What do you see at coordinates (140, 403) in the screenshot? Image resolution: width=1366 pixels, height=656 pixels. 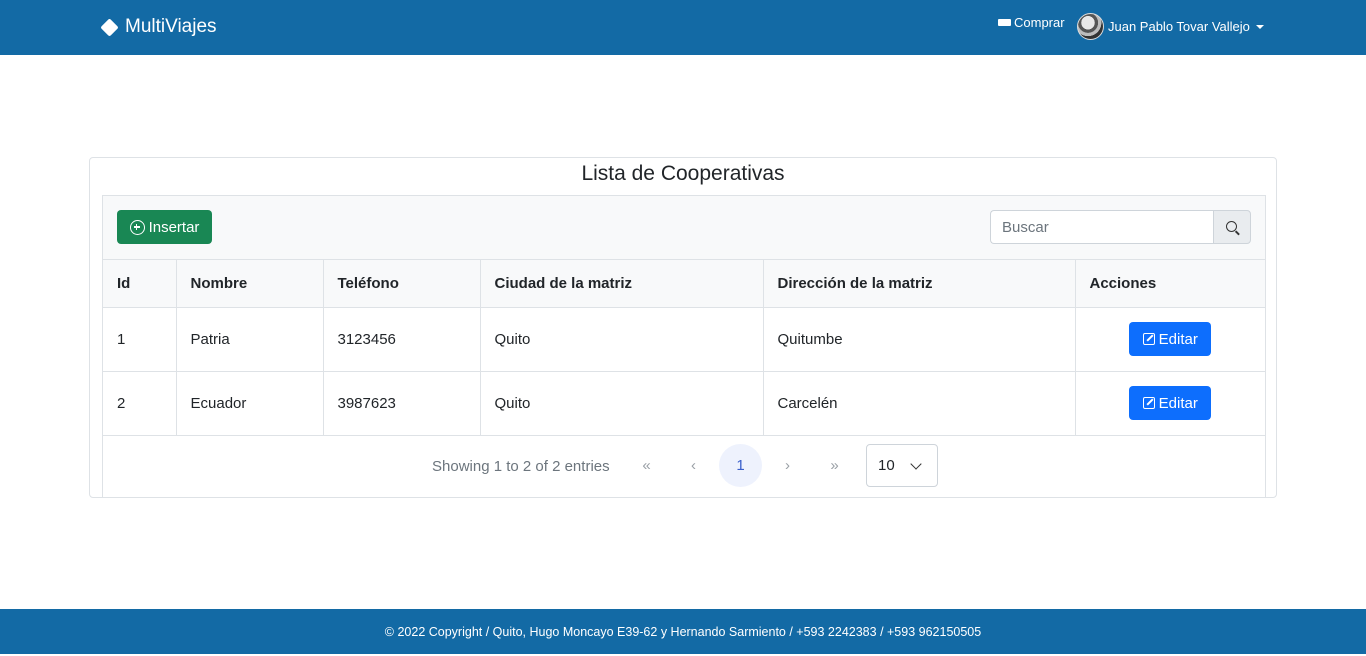 I see `cell-id: 2` at bounding box center [140, 403].